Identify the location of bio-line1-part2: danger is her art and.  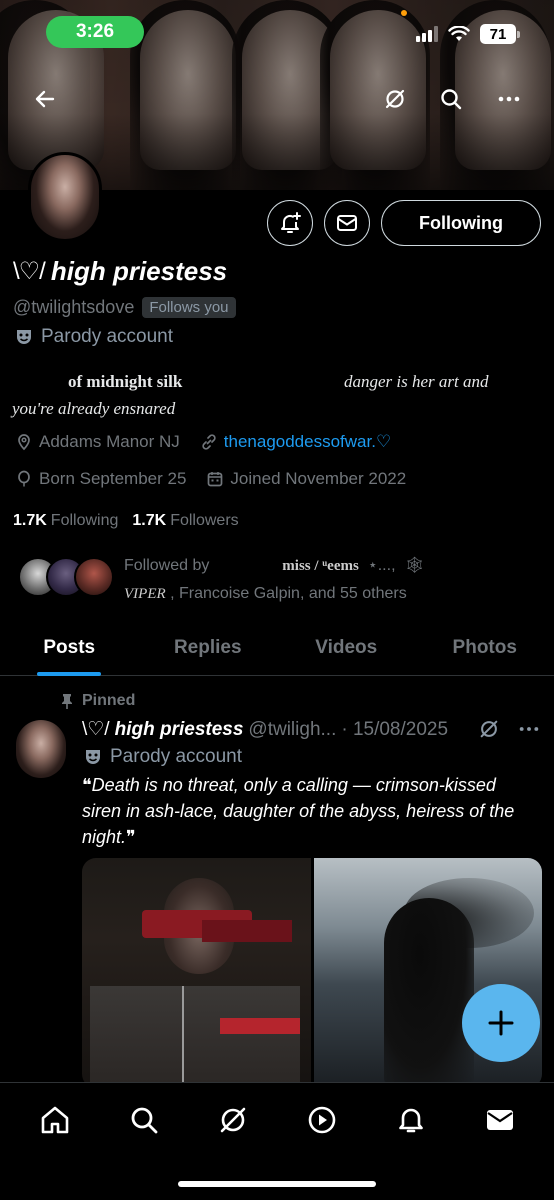
(416, 381).